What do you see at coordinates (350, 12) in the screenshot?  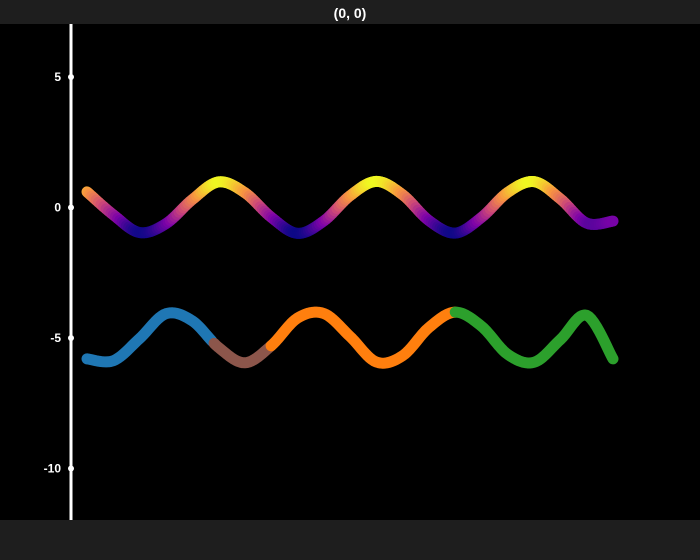 I see `window-title: (0, 0)` at bounding box center [350, 12].